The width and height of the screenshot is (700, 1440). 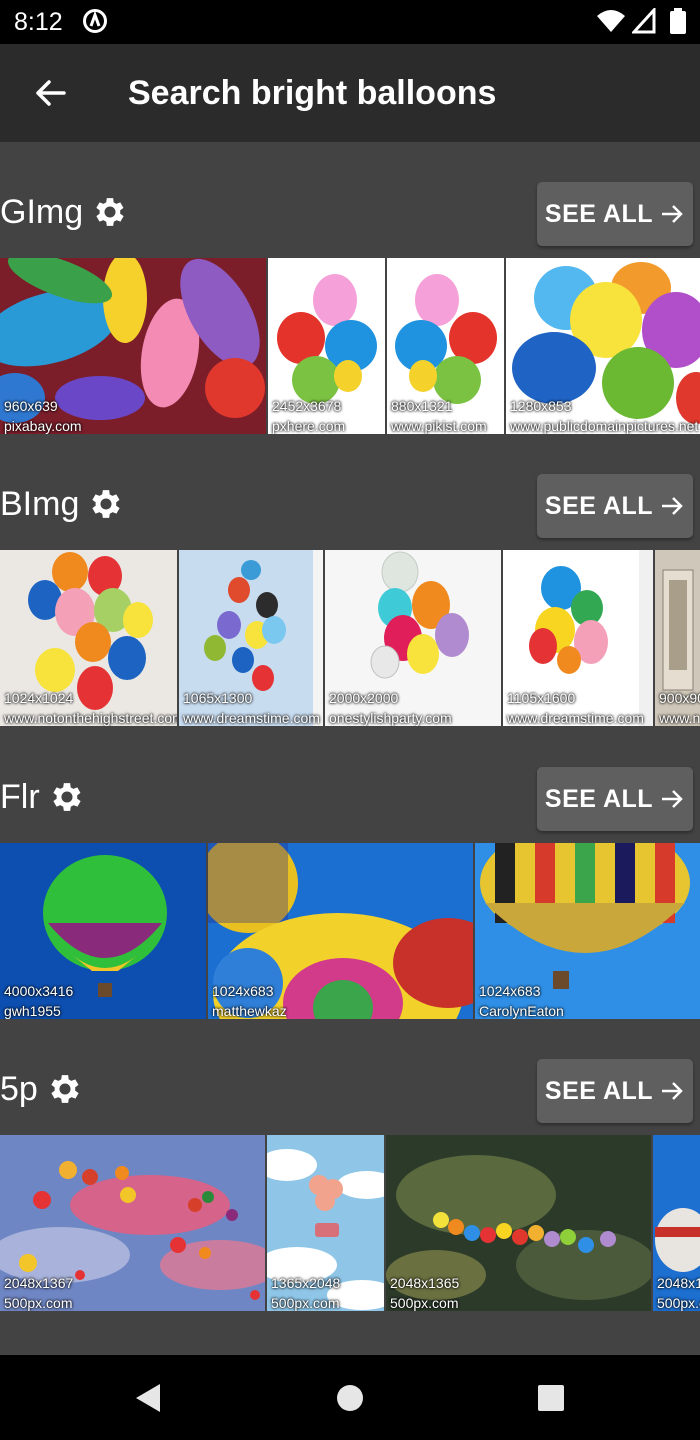 What do you see at coordinates (413, 638) in the screenshot?
I see `image-tile: 2000x2000 onestylishparty.com` at bounding box center [413, 638].